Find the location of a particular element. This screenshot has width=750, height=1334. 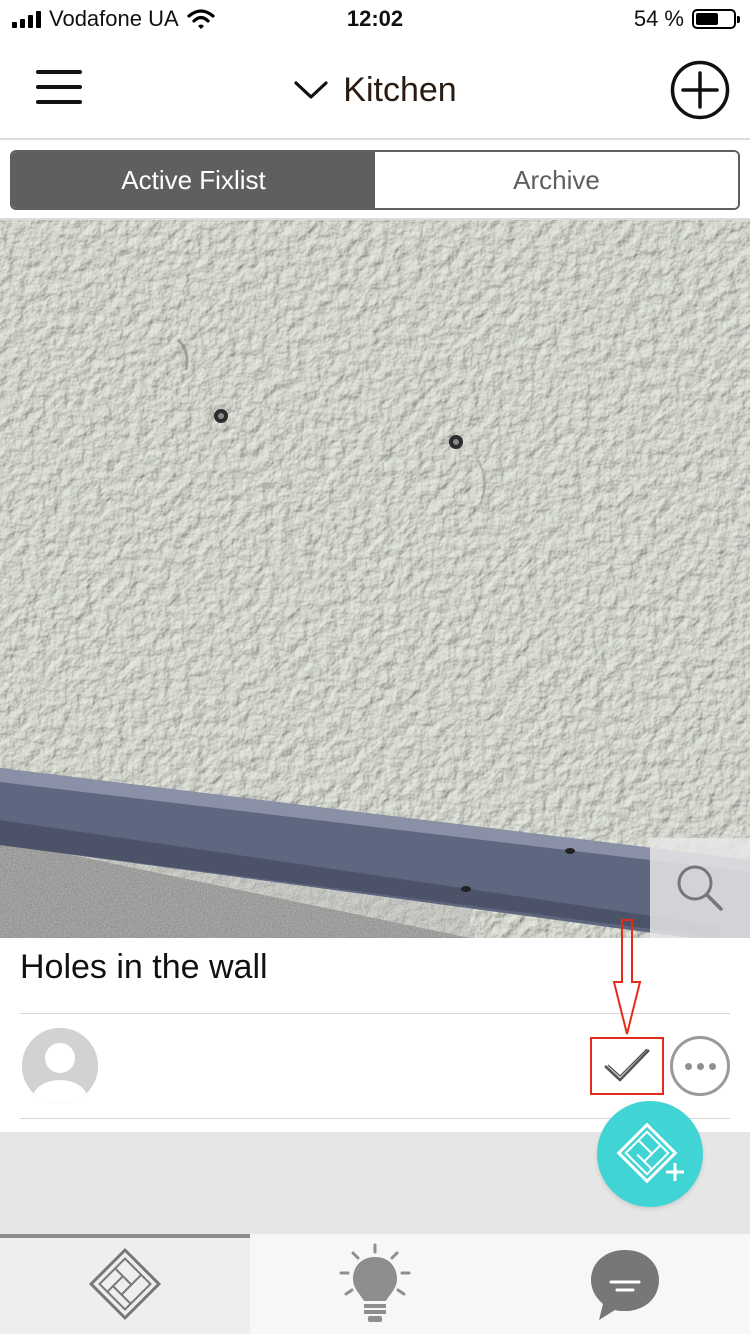

annotation-arrow is located at coordinates (627, 977).